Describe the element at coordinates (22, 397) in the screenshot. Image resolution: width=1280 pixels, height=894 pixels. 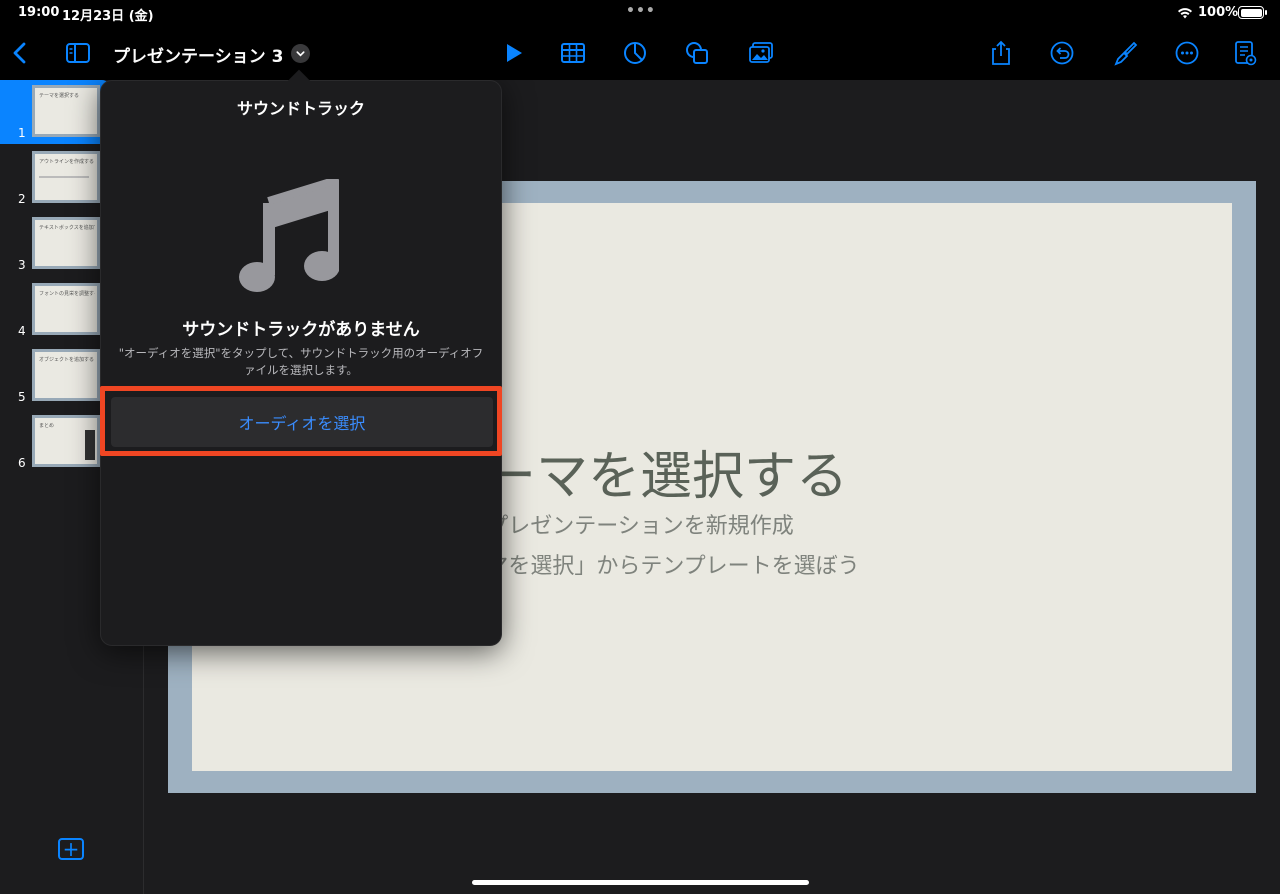
I see `slide-number: 5` at that location.